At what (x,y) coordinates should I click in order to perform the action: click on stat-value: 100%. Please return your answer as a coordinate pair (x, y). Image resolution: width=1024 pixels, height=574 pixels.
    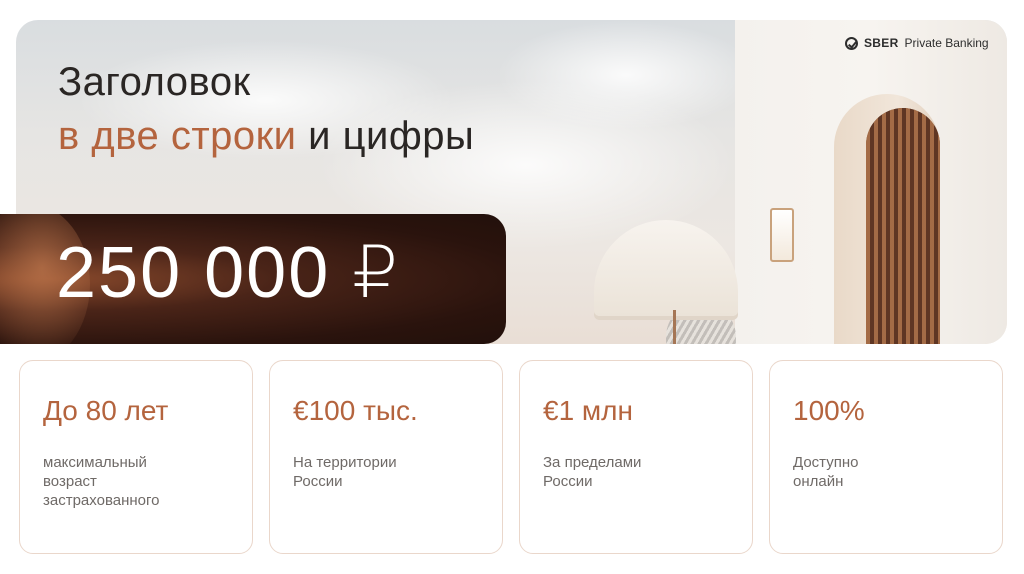
    Looking at the image, I should click on (829, 410).